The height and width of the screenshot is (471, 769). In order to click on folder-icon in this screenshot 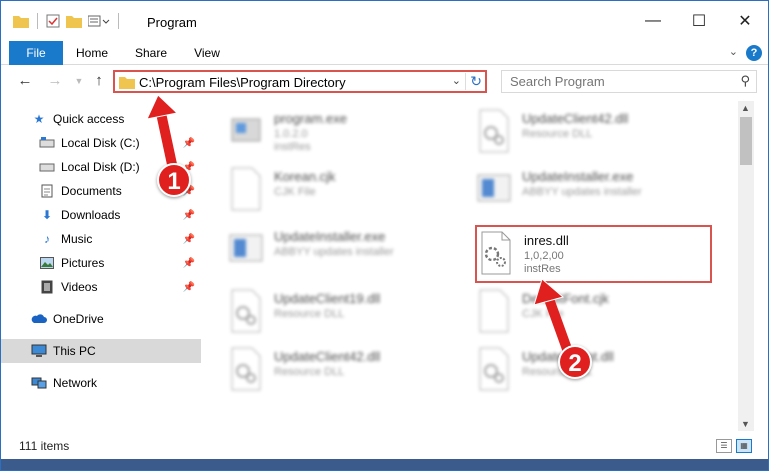, I will do `click(21, 22)`.